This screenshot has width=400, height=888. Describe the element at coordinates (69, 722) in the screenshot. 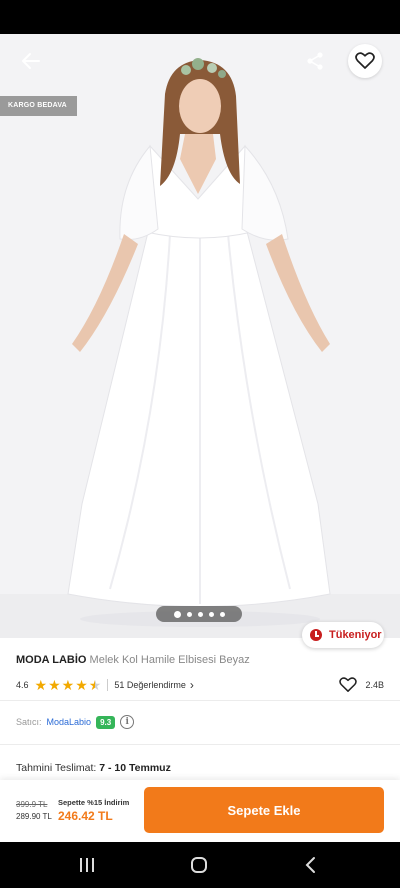

I see `seller-name-link: ModaLabio` at that location.